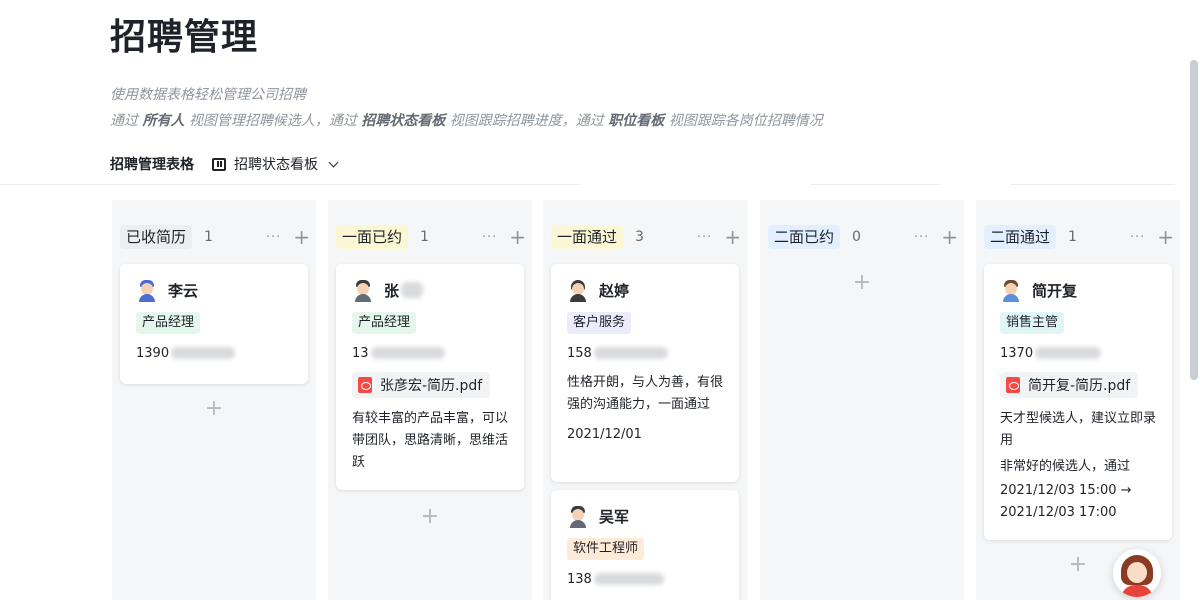 The image size is (1200, 600). I want to click on phone-field: 1390, so click(215, 353).